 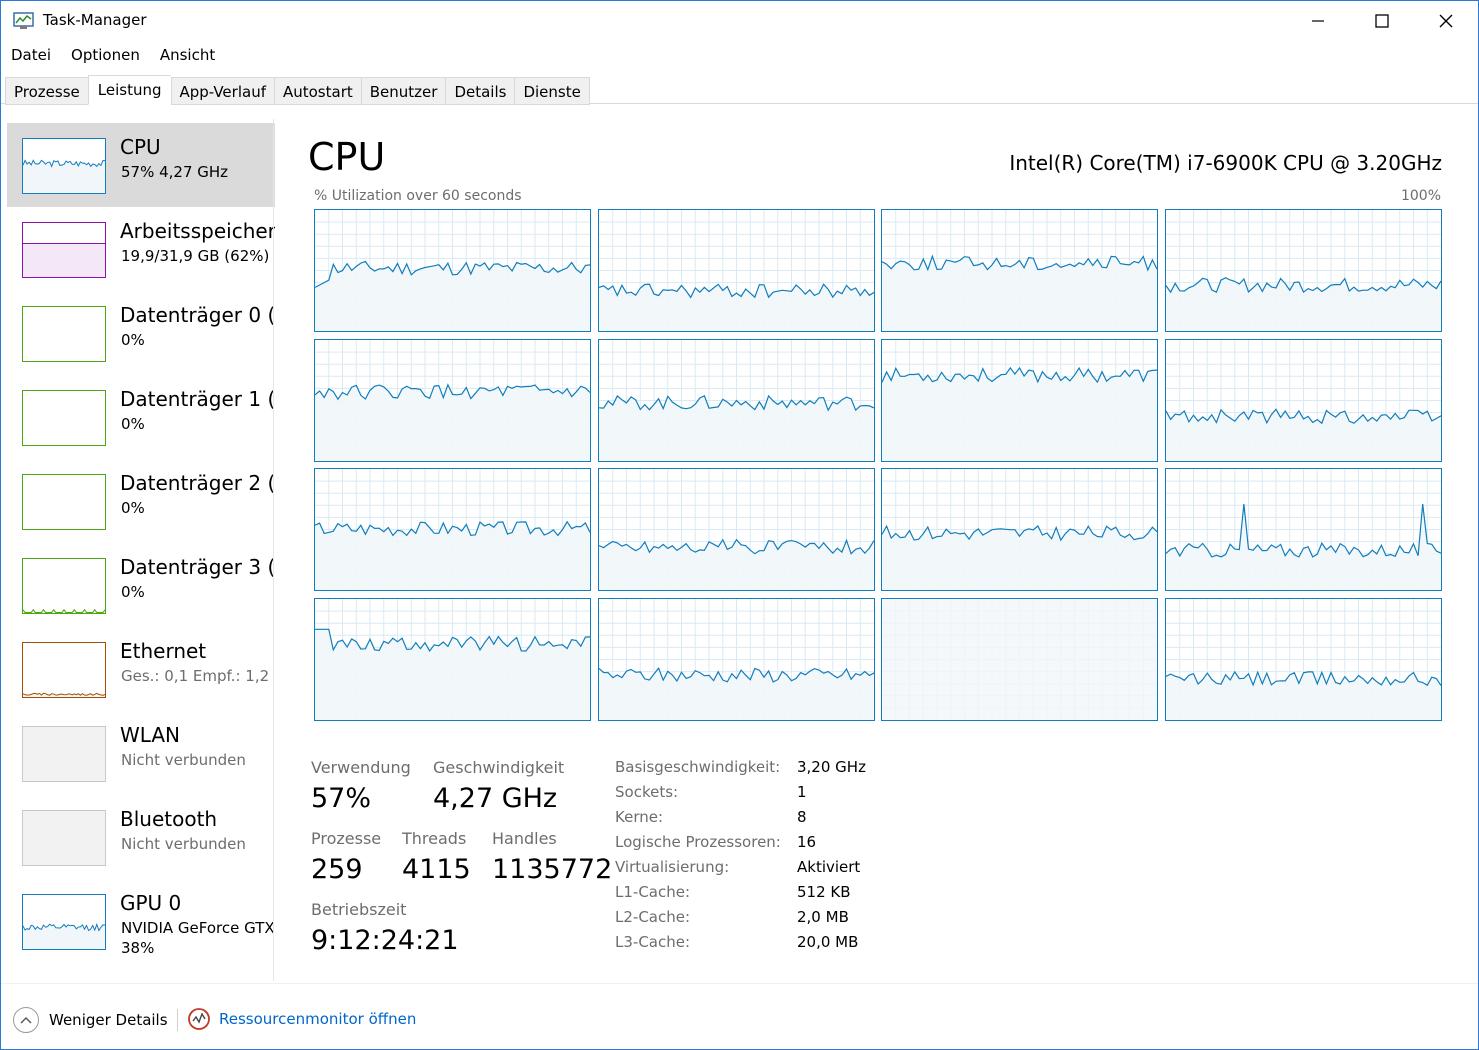 I want to click on sidebar-item-value: Nicht verbunden, so click(x=183, y=760).